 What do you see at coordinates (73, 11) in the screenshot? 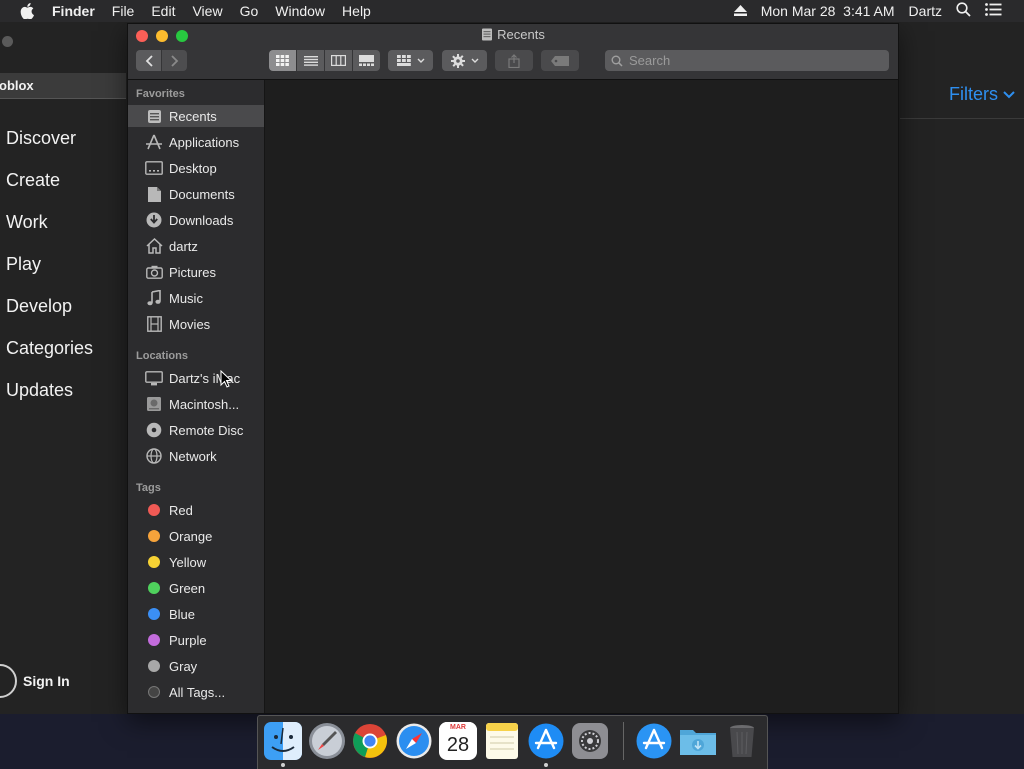
I see `menu-app-finder: Finder` at bounding box center [73, 11].